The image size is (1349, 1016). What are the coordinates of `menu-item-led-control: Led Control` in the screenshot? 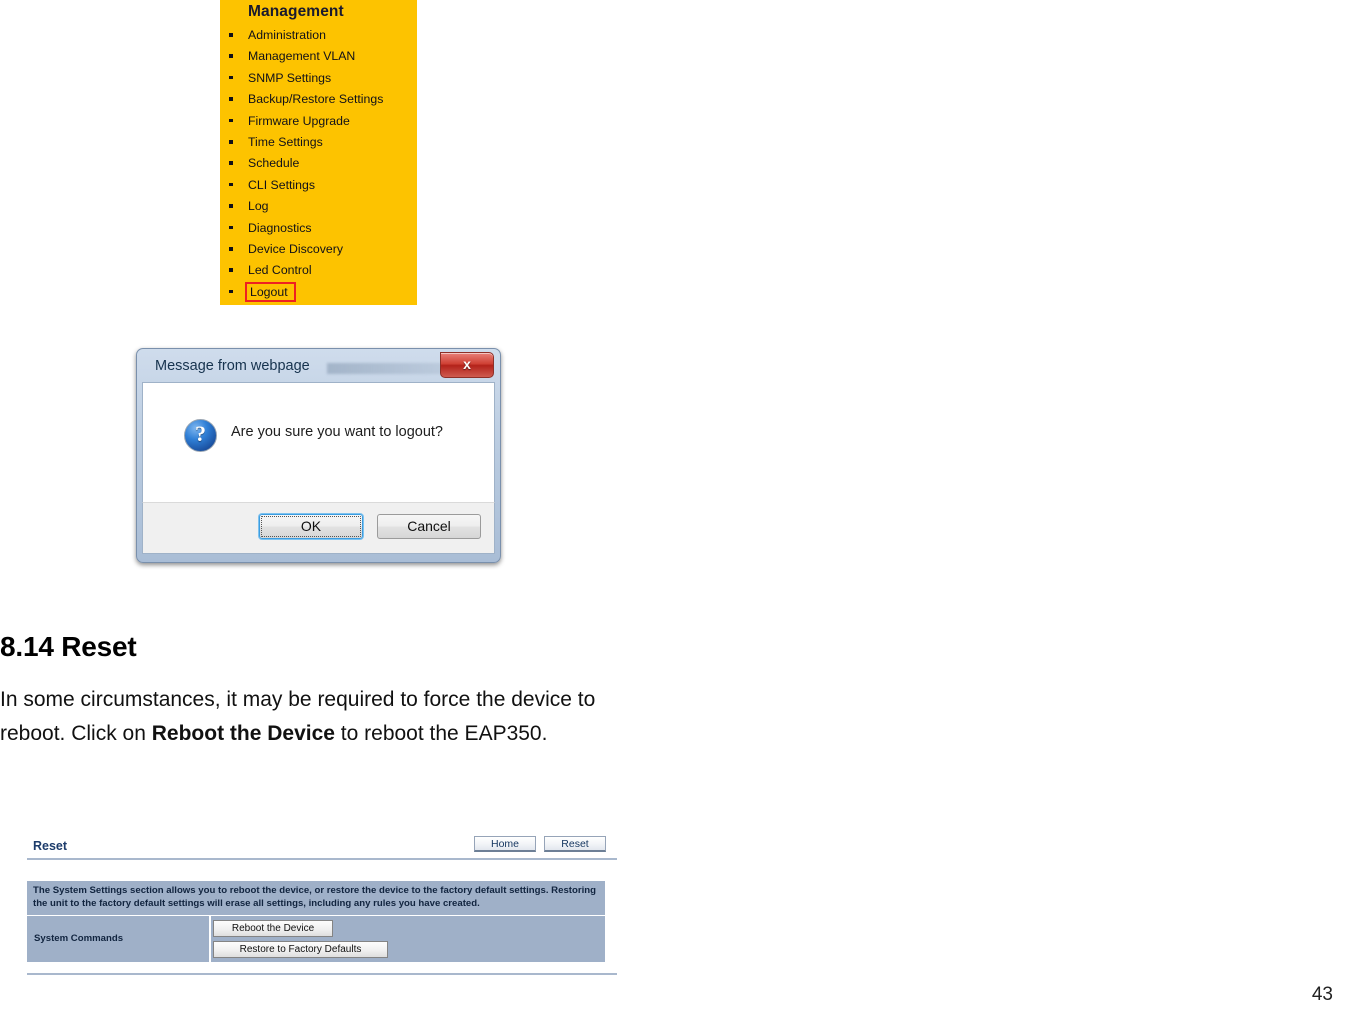 It's located at (318, 270).